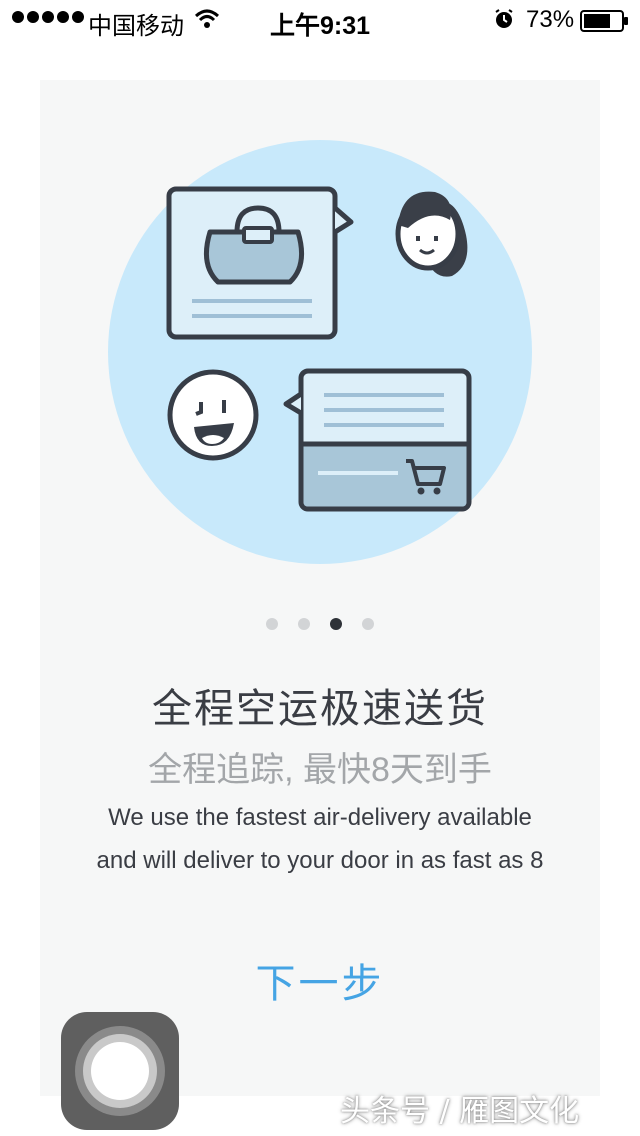  What do you see at coordinates (213, 415) in the screenshot?
I see `smiley-face-icon` at bounding box center [213, 415].